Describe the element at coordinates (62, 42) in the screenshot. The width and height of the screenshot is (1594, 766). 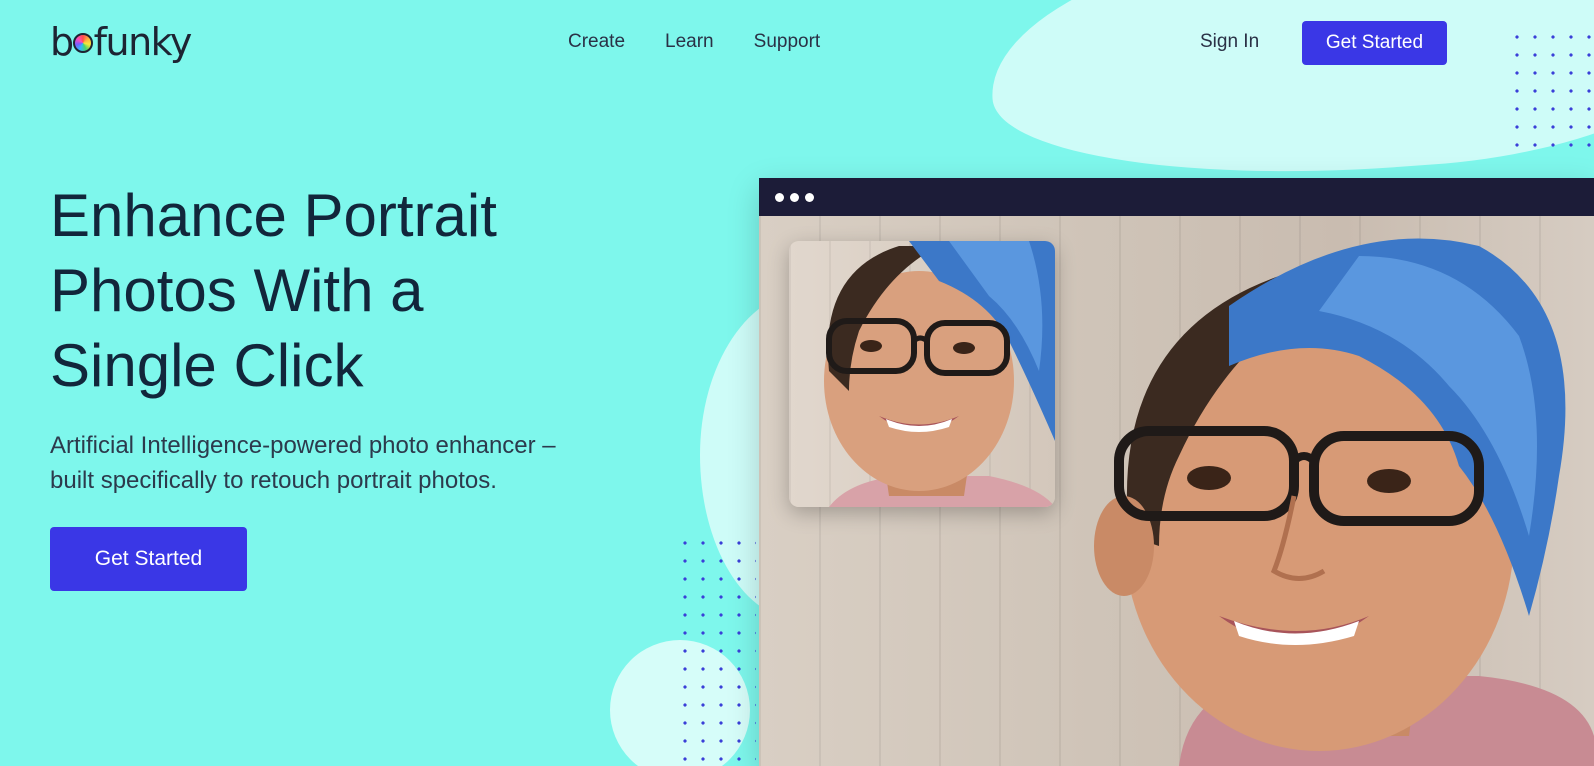
I see `logo-text-b: b` at that location.